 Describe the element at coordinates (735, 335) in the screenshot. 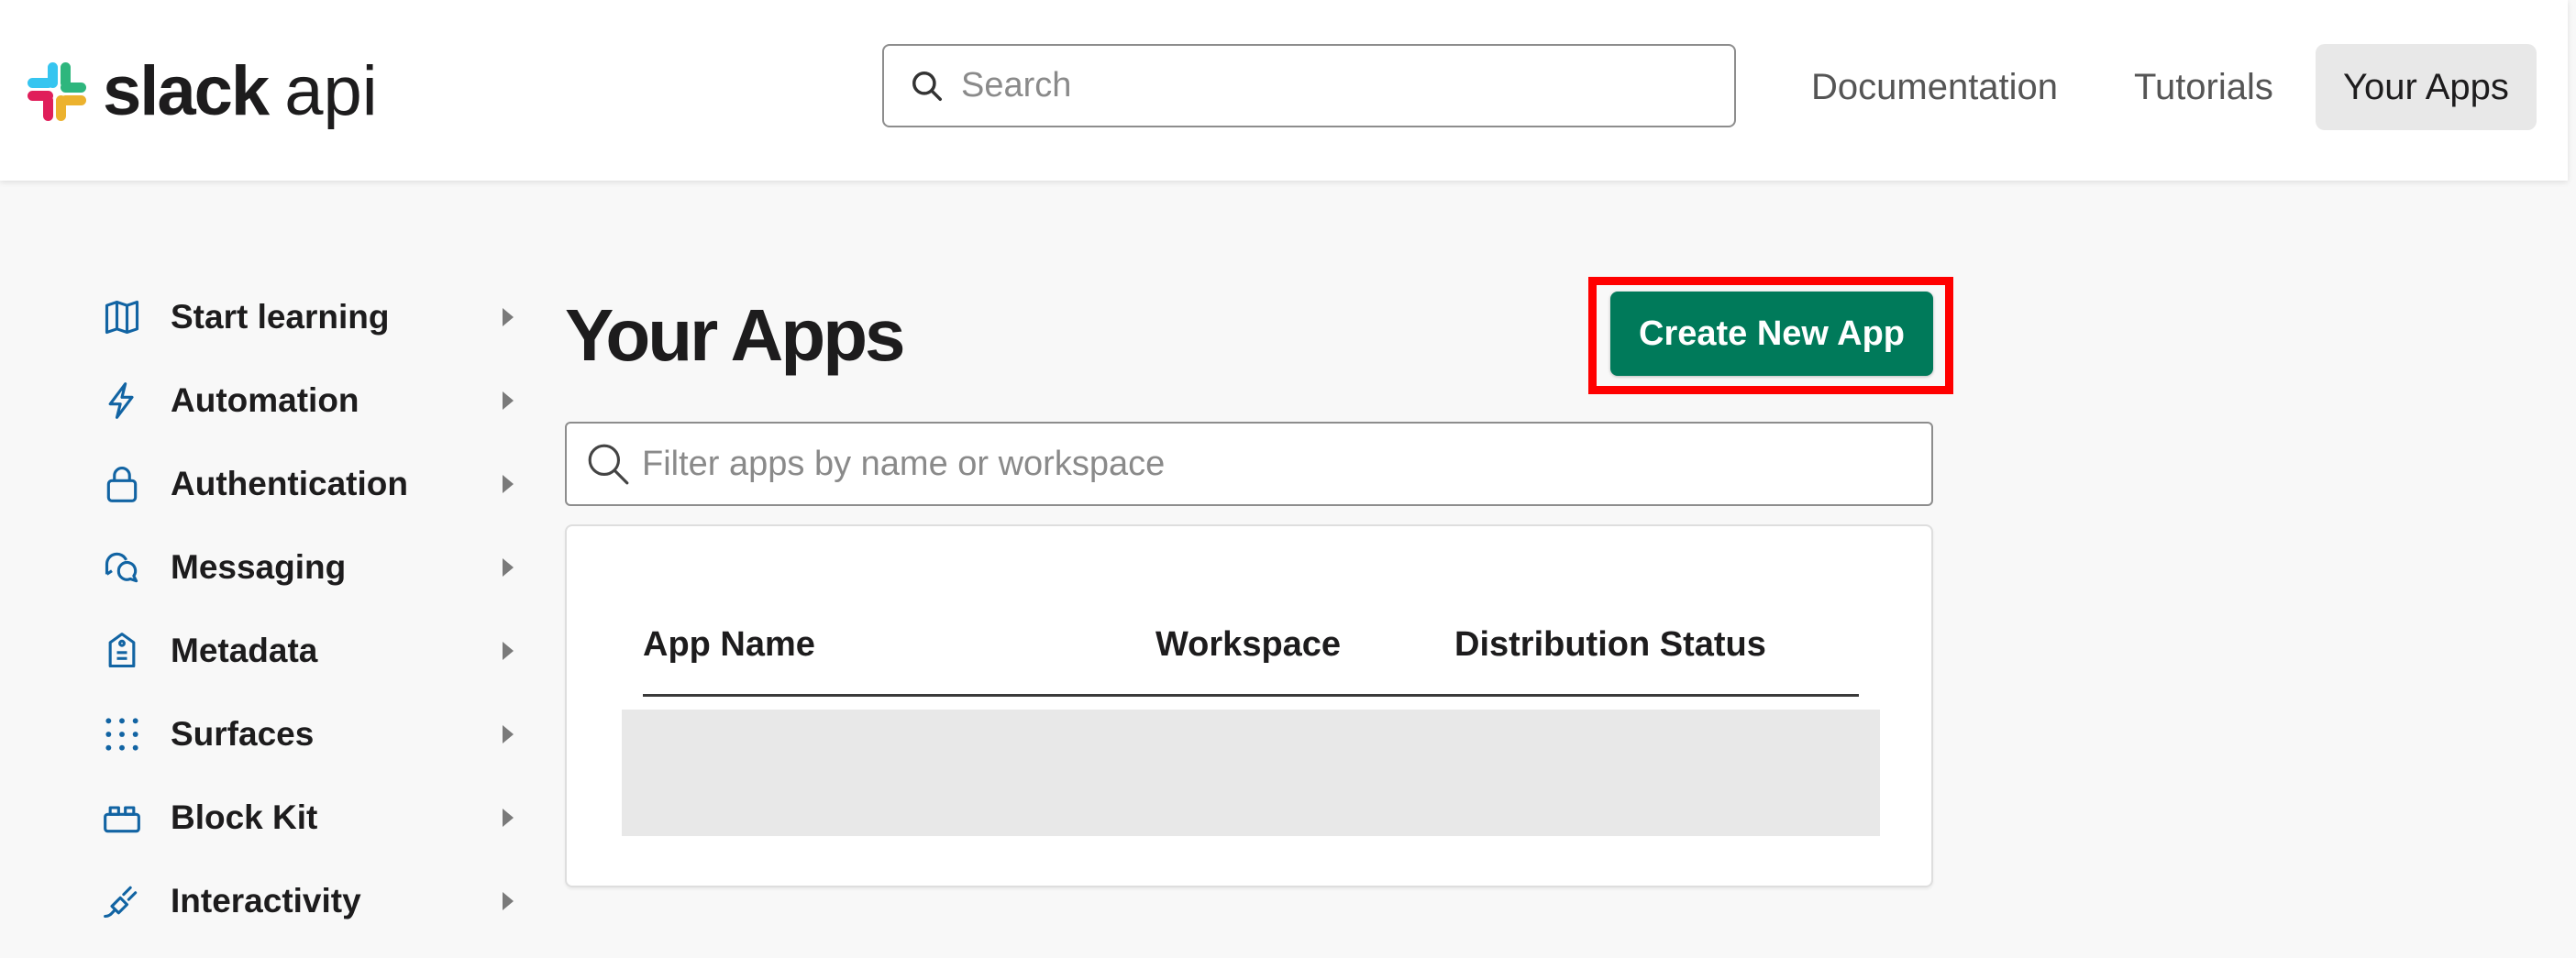

I see `page-title: Your Apps` at that location.